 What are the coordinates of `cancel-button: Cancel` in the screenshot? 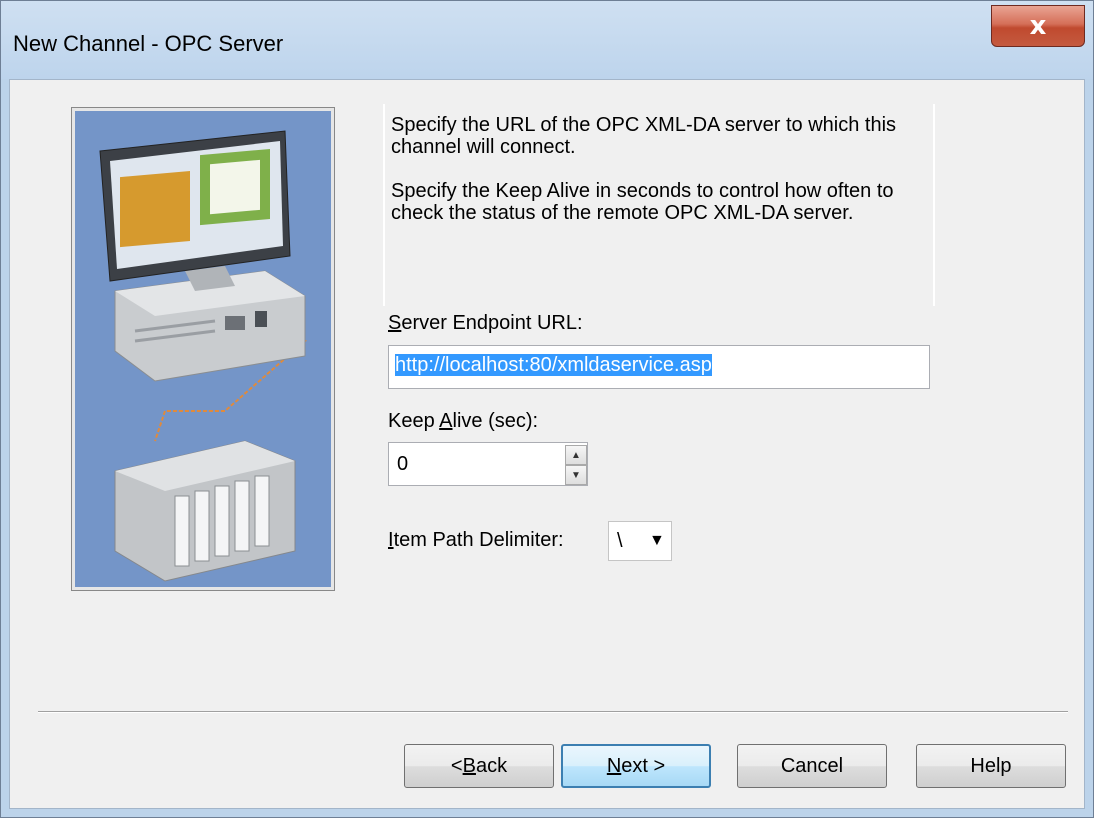 It's located at (812, 766).